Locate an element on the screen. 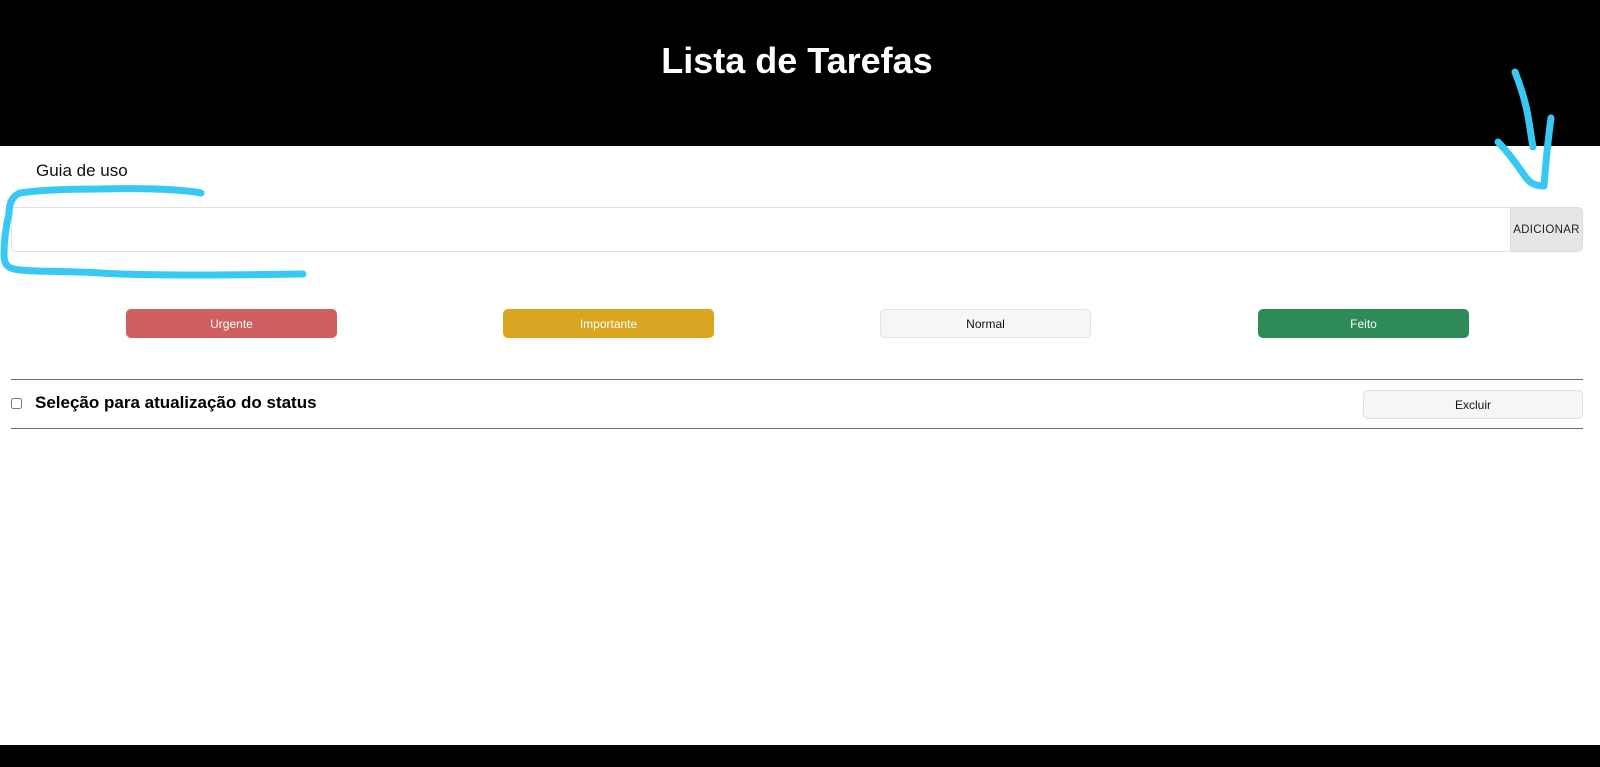 The height and width of the screenshot is (767, 1600). page-title: Lista de Tarefas is located at coordinates (797, 60).